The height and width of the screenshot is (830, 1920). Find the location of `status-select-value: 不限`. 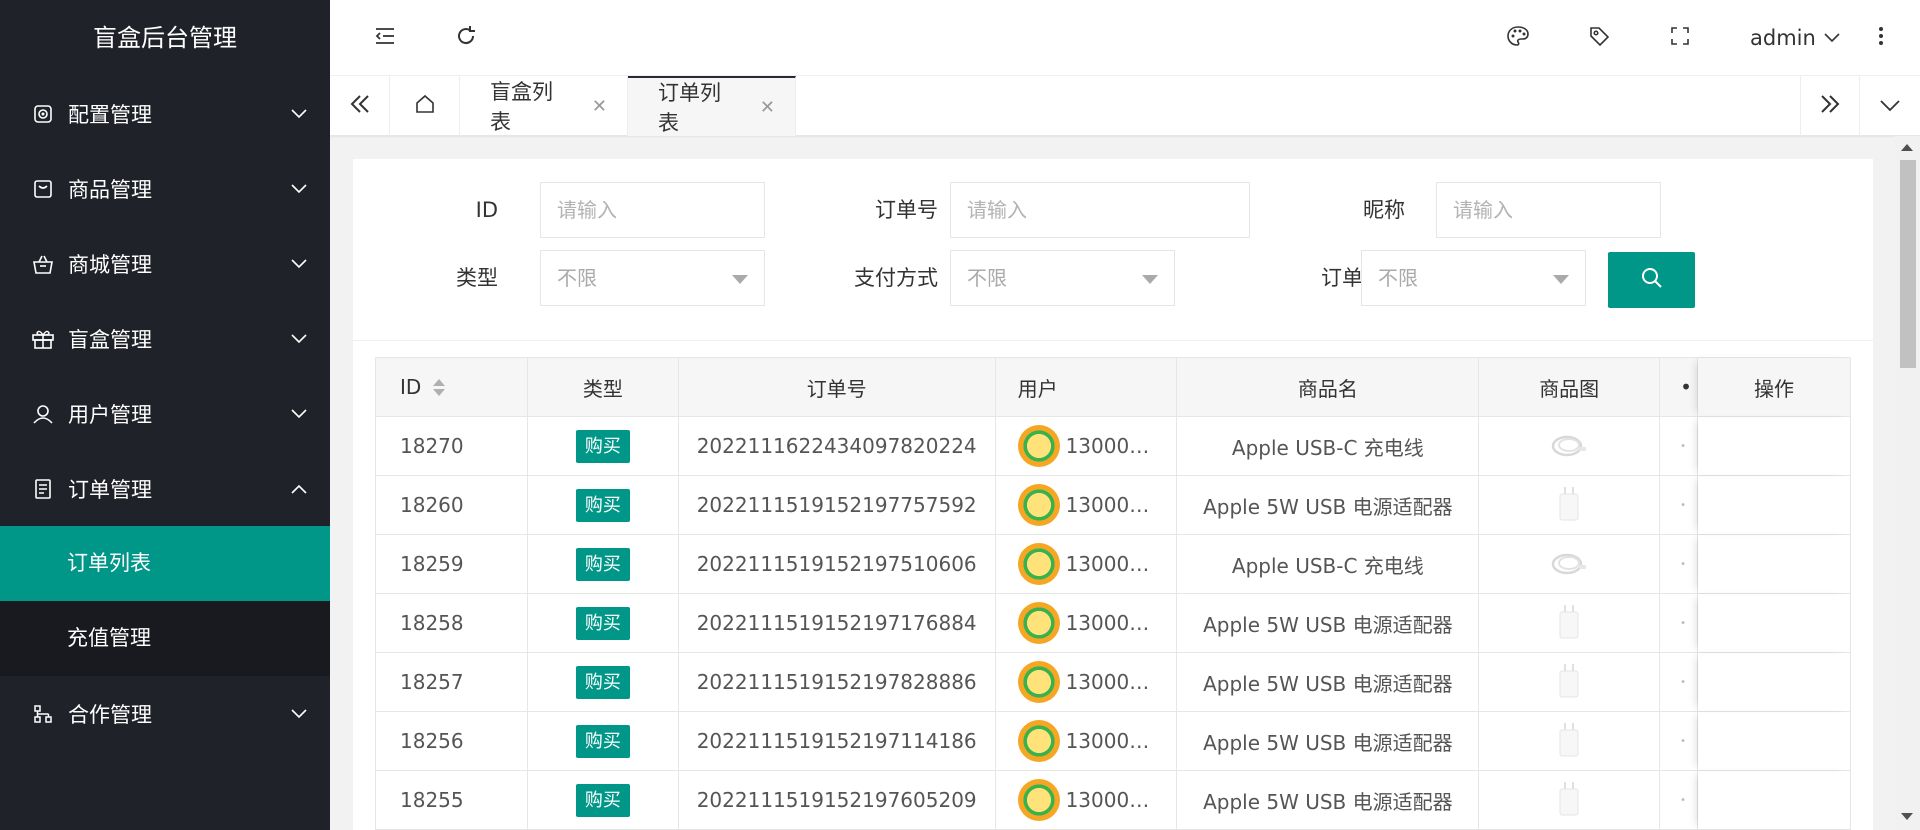

status-select-value: 不限 is located at coordinates (1398, 278).